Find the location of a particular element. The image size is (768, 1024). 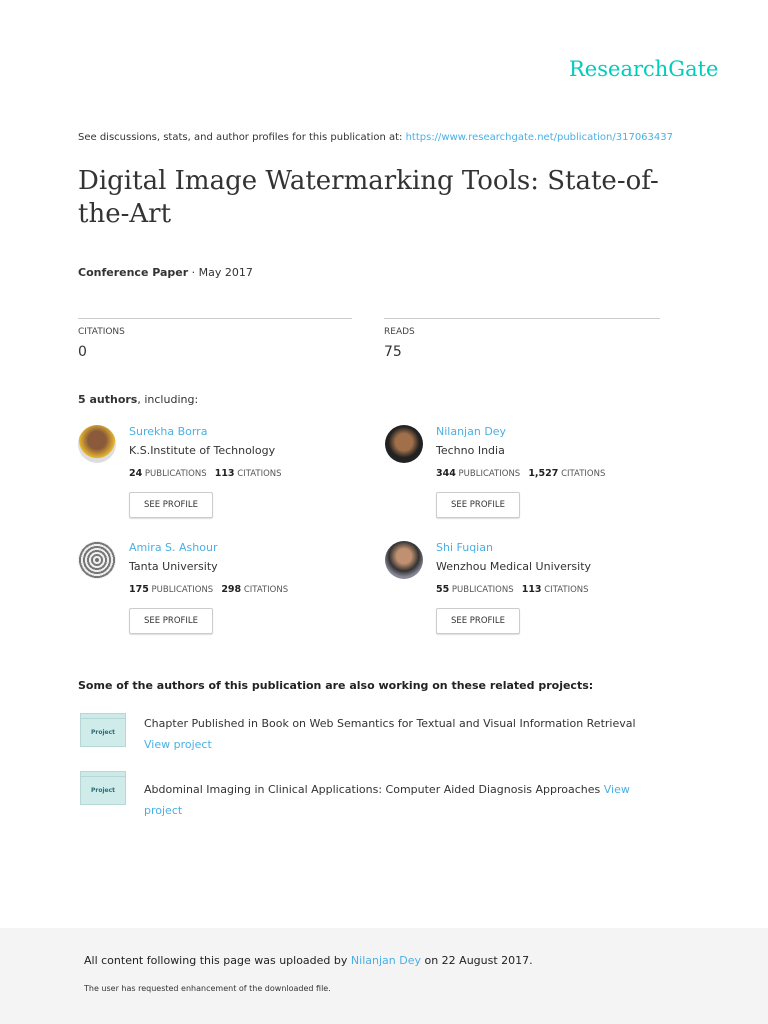

reads-value: 75 is located at coordinates (393, 352).